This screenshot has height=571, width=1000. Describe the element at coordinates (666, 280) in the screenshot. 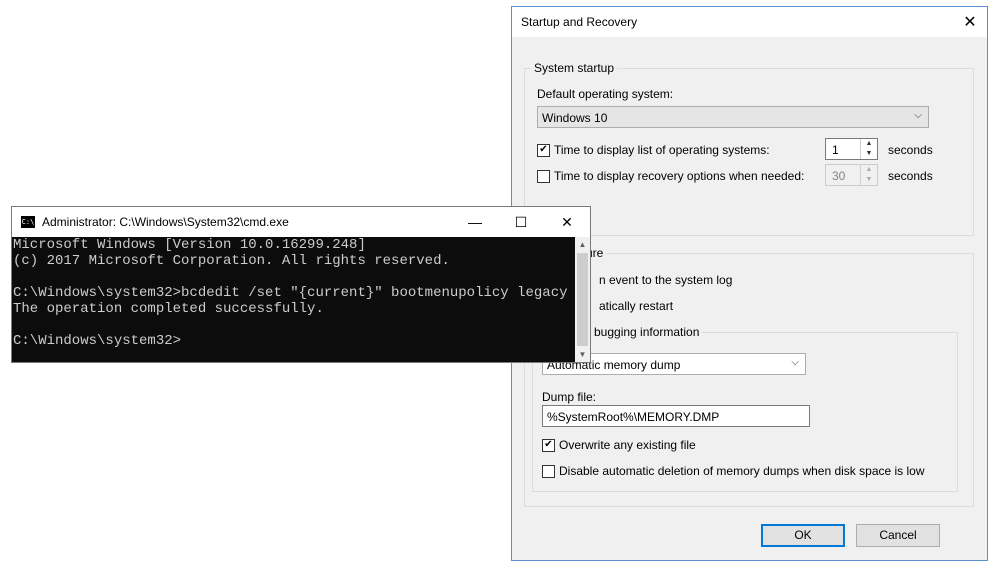

I see `write-event-label: n event to the system log` at that location.